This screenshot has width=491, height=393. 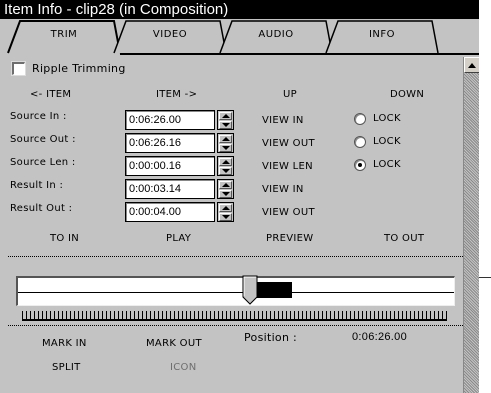 I want to click on to-in-button: TO IN, so click(x=64, y=238).